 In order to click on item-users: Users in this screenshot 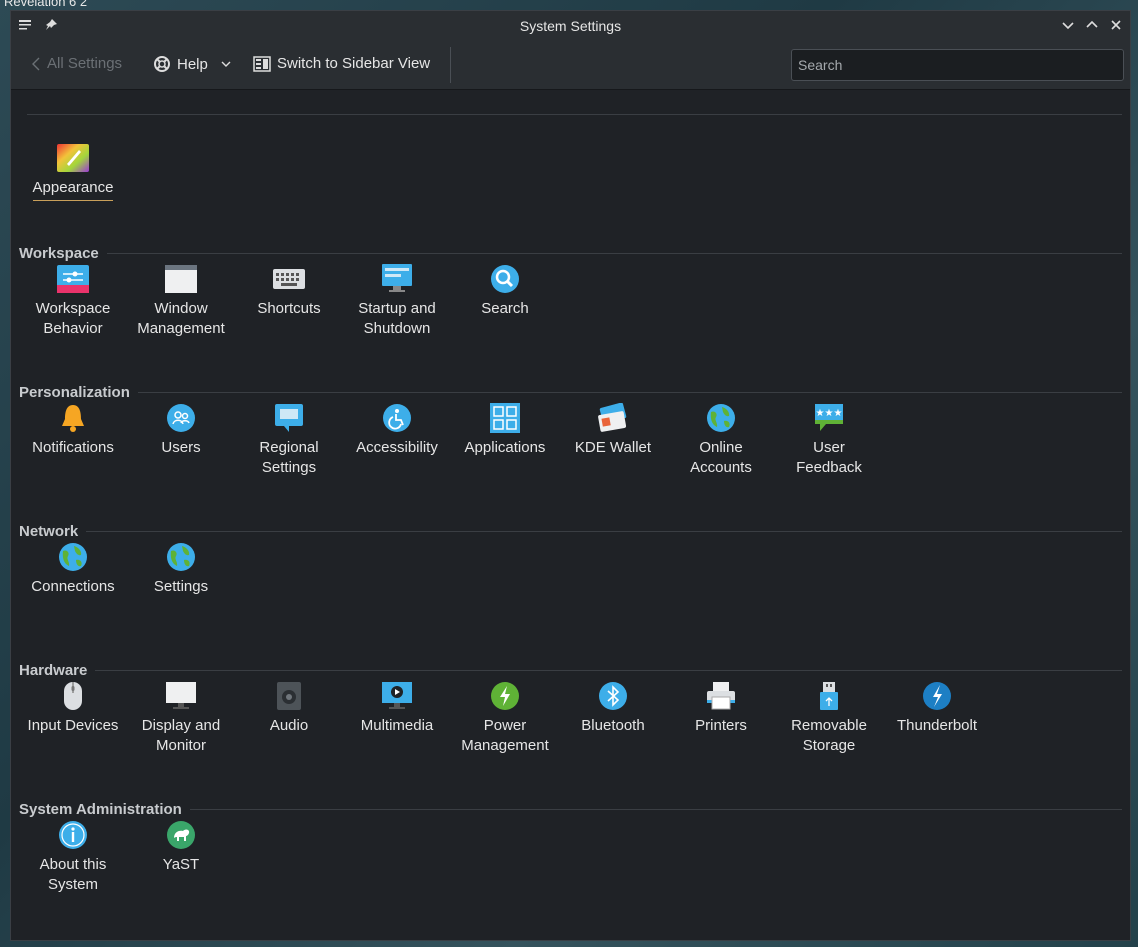, I will do `click(181, 430)`.